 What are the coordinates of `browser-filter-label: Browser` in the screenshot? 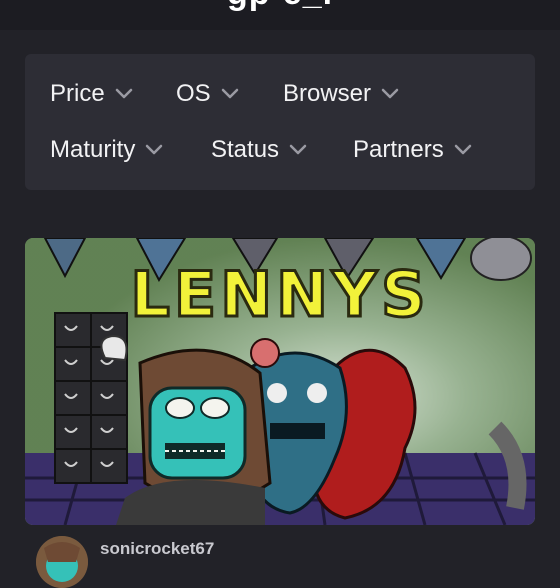 It's located at (327, 93).